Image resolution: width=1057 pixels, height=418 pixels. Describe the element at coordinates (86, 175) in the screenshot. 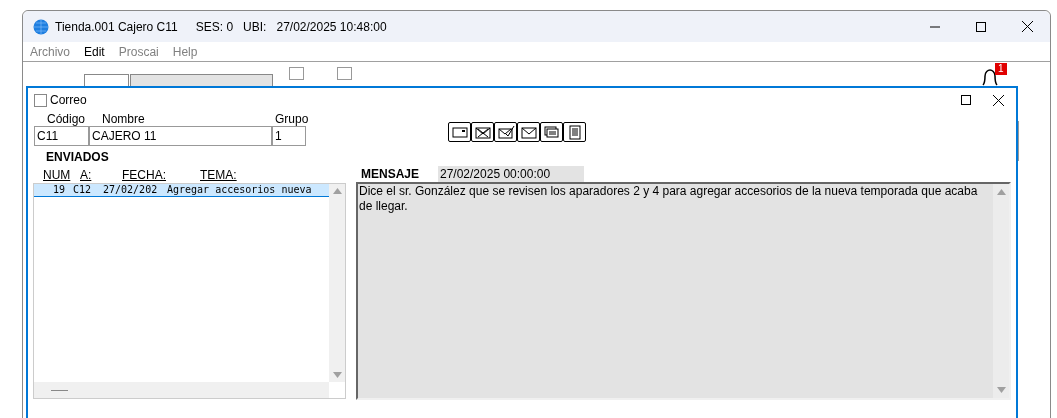

I see `column-header: A:` at that location.